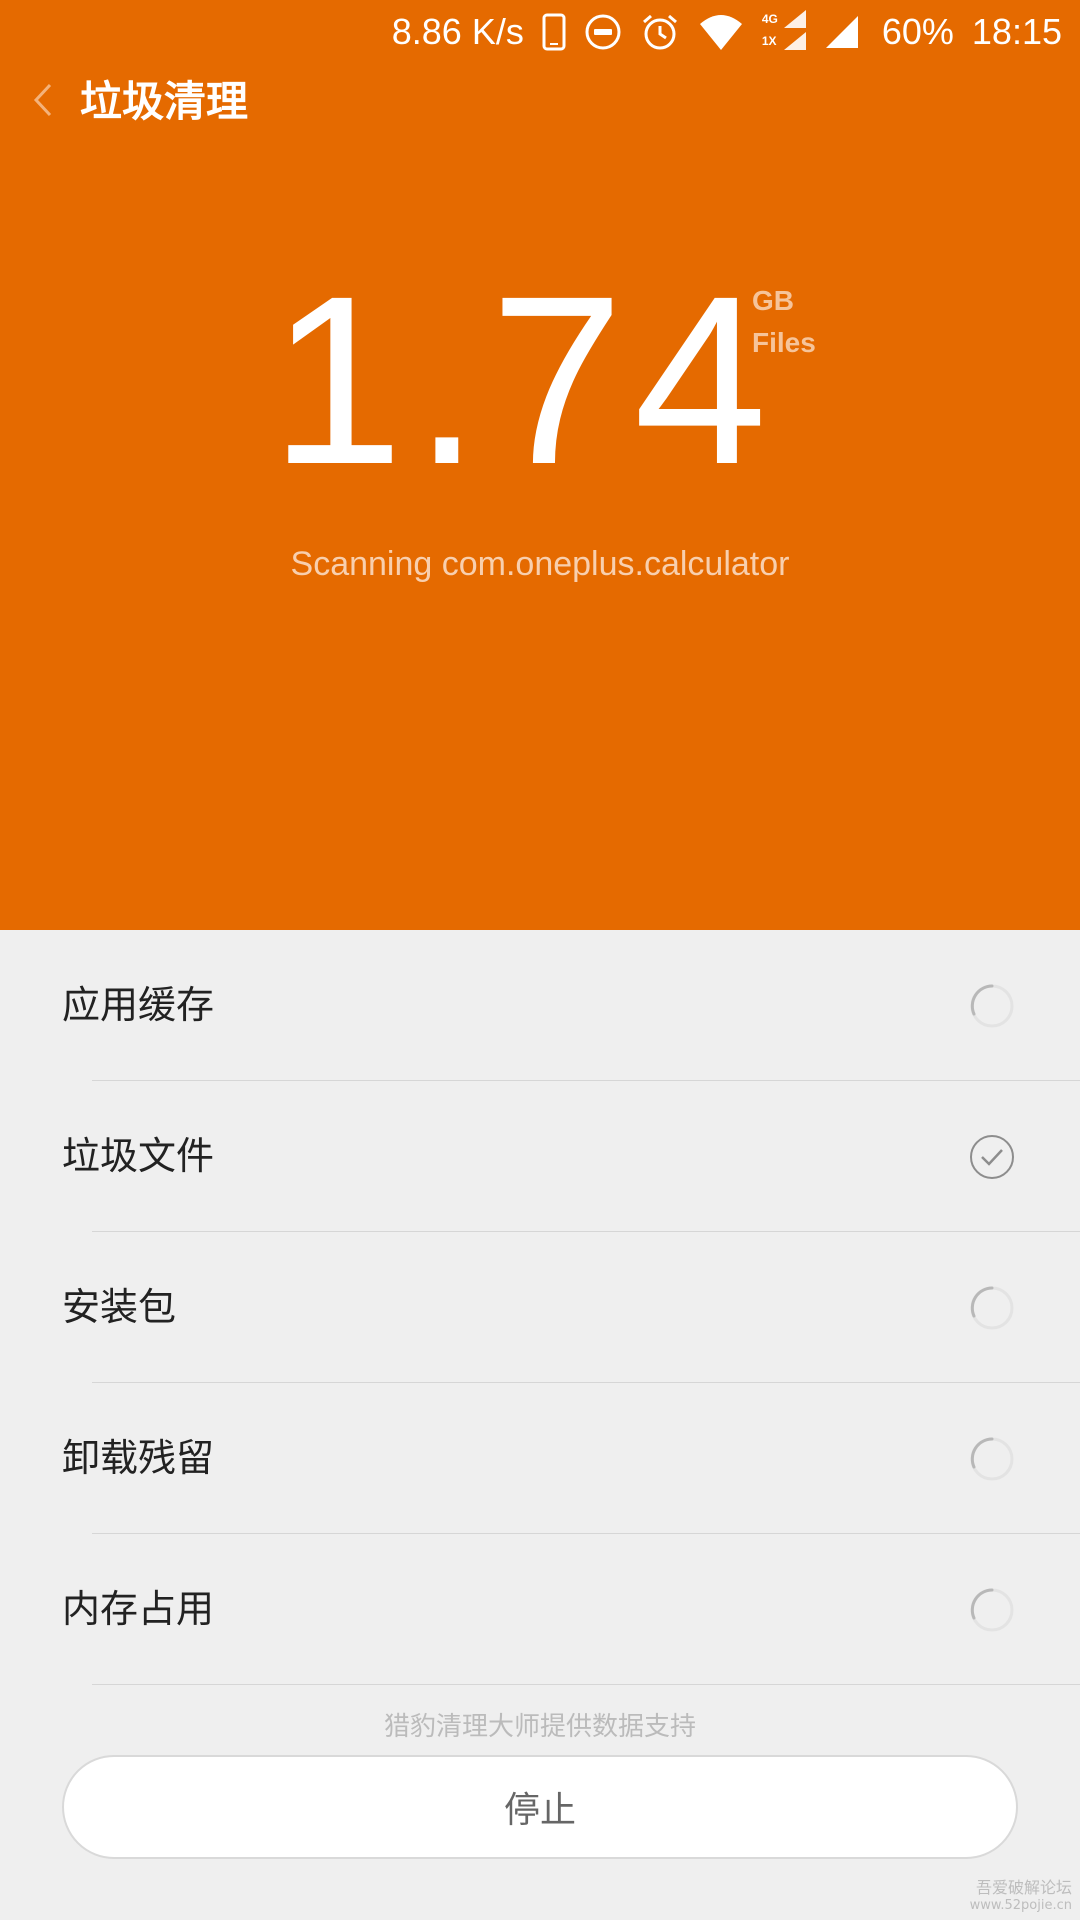 The image size is (1080, 1920). Describe the element at coordinates (540, 564) in the screenshot. I see `scan-status-text: Scanning com.oneplus.calculator` at that location.